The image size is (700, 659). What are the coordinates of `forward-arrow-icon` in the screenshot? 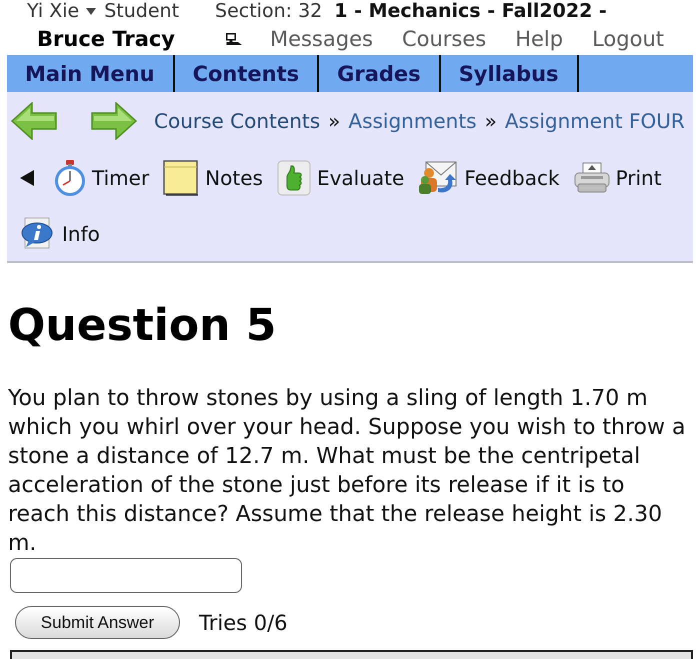 It's located at (114, 121).